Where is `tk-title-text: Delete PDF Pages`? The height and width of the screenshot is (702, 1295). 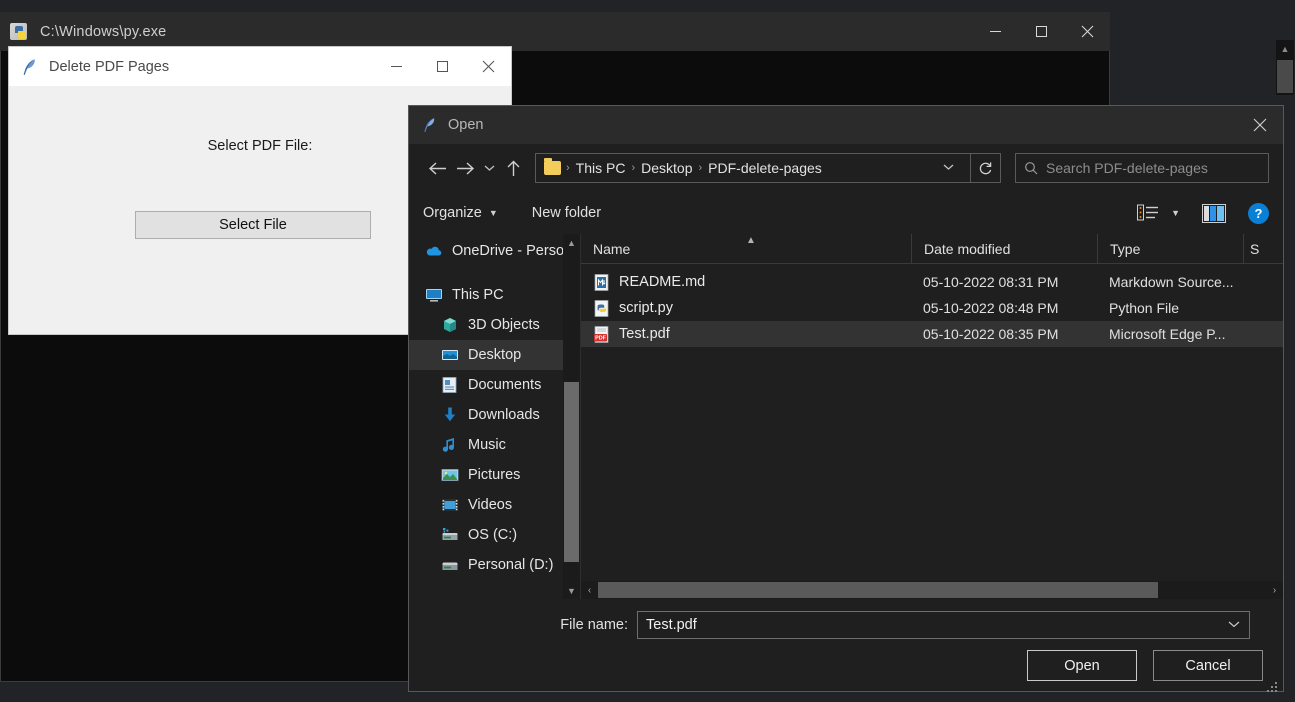 tk-title-text: Delete PDF Pages is located at coordinates (109, 66).